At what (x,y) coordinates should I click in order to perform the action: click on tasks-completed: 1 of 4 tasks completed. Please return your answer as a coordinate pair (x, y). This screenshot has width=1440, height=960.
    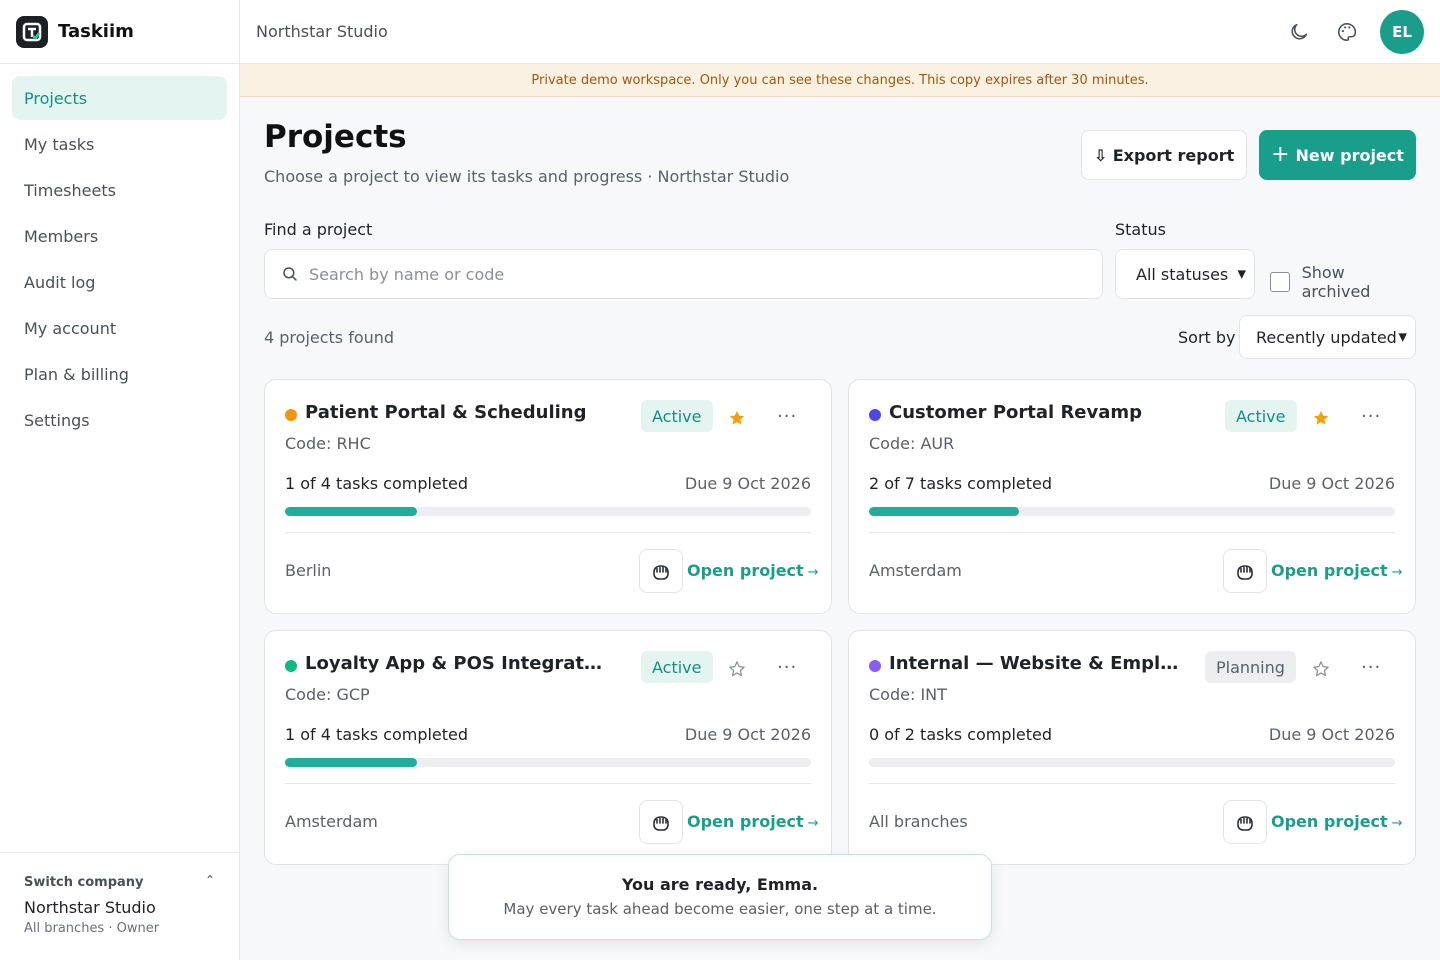
    Looking at the image, I should click on (377, 734).